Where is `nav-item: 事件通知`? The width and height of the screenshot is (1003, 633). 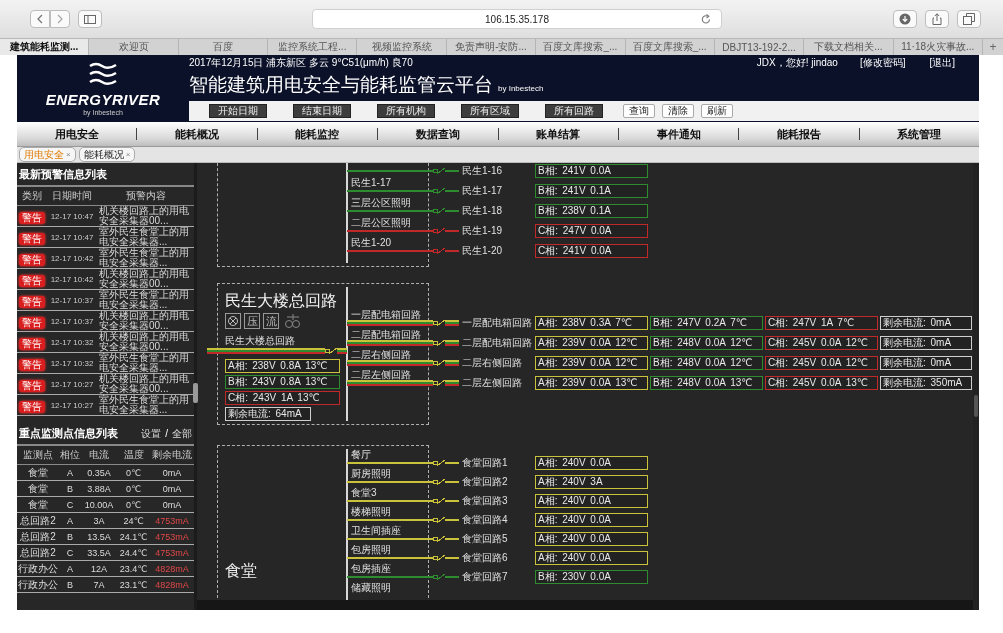
nav-item: 事件通知 is located at coordinates (678, 134).